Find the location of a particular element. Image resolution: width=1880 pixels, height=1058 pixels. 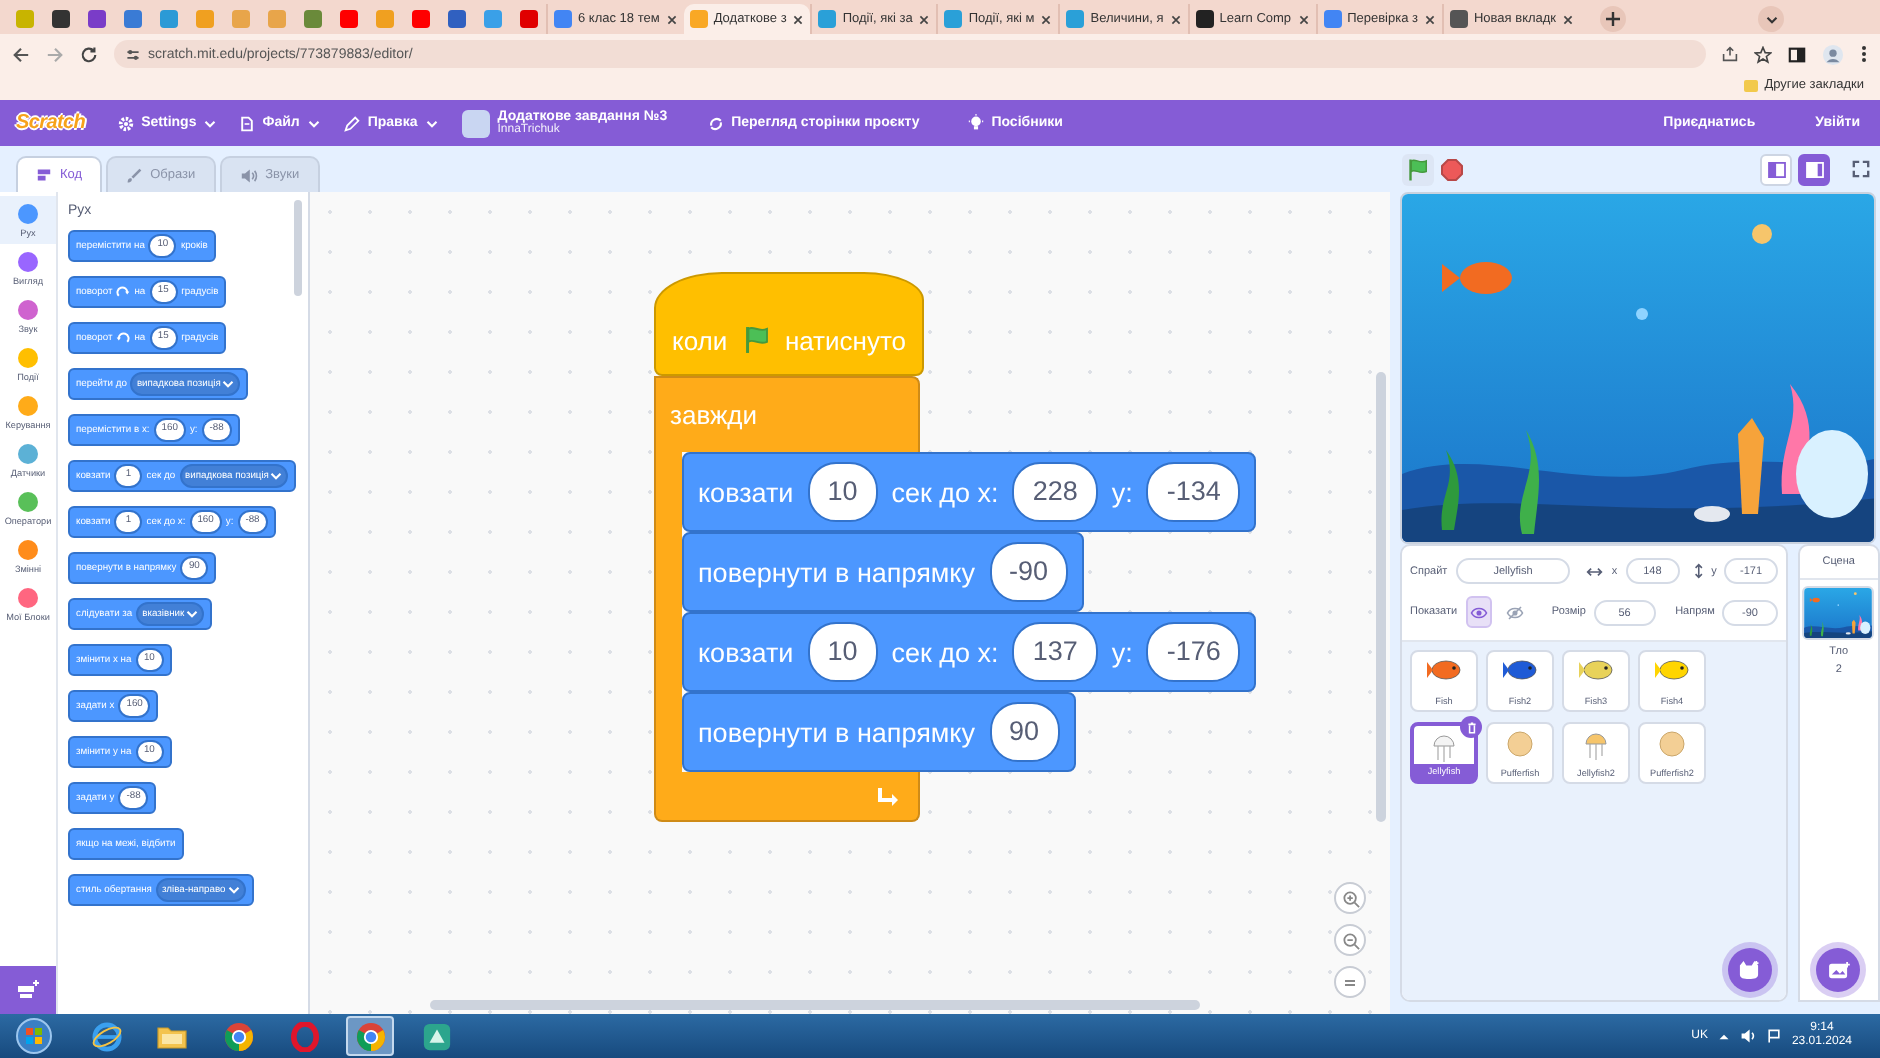

zoom-reset-button is located at coordinates (1350, 982).